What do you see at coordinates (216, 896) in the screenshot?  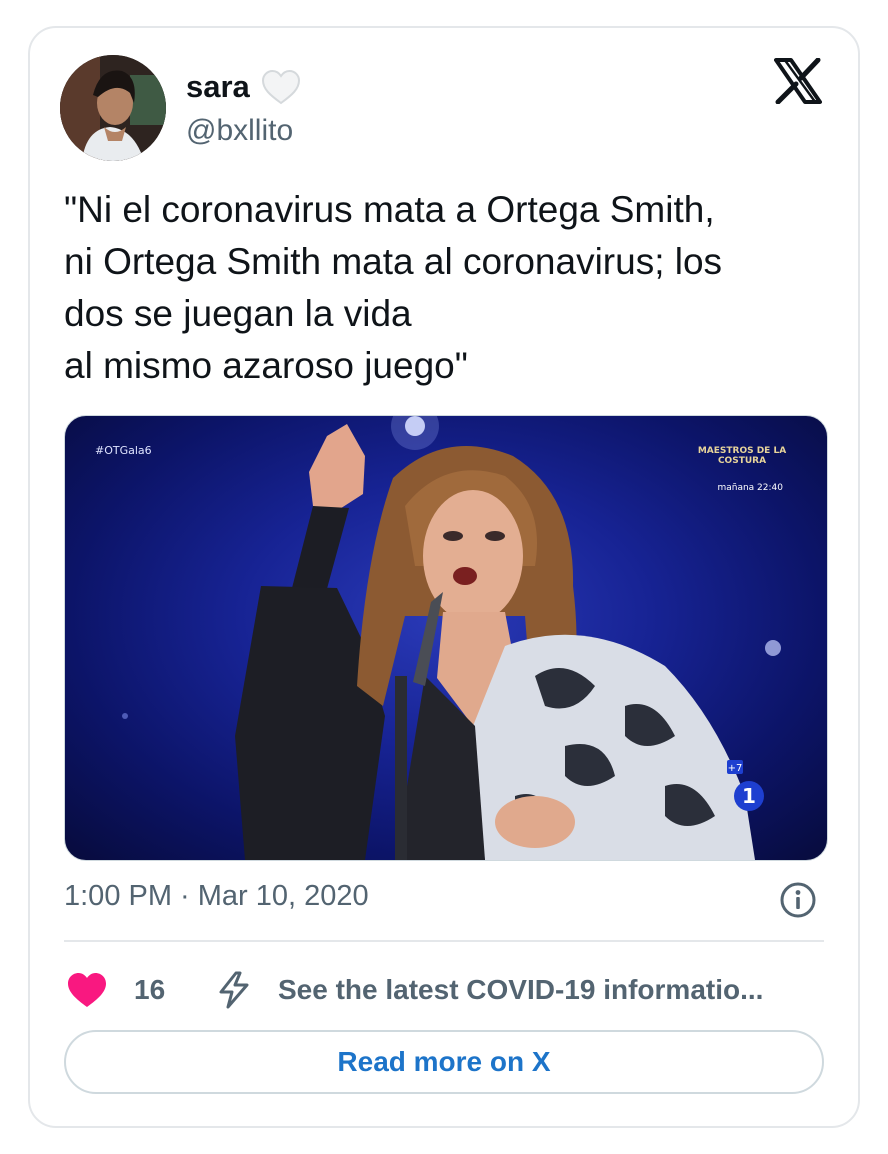 I see `tweet-timestamp: 1:00 PM · Mar 10, 2020` at bounding box center [216, 896].